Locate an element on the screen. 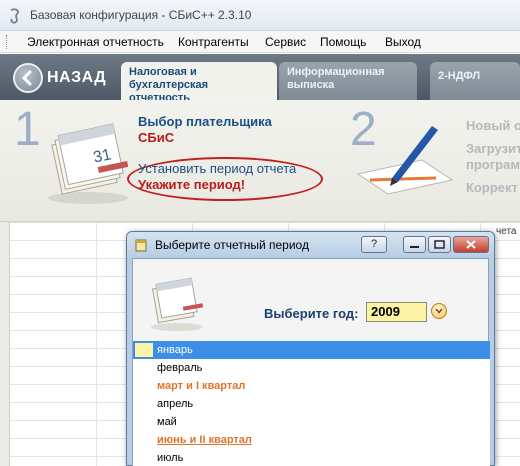  pen-document-icon is located at coordinates (405, 160).